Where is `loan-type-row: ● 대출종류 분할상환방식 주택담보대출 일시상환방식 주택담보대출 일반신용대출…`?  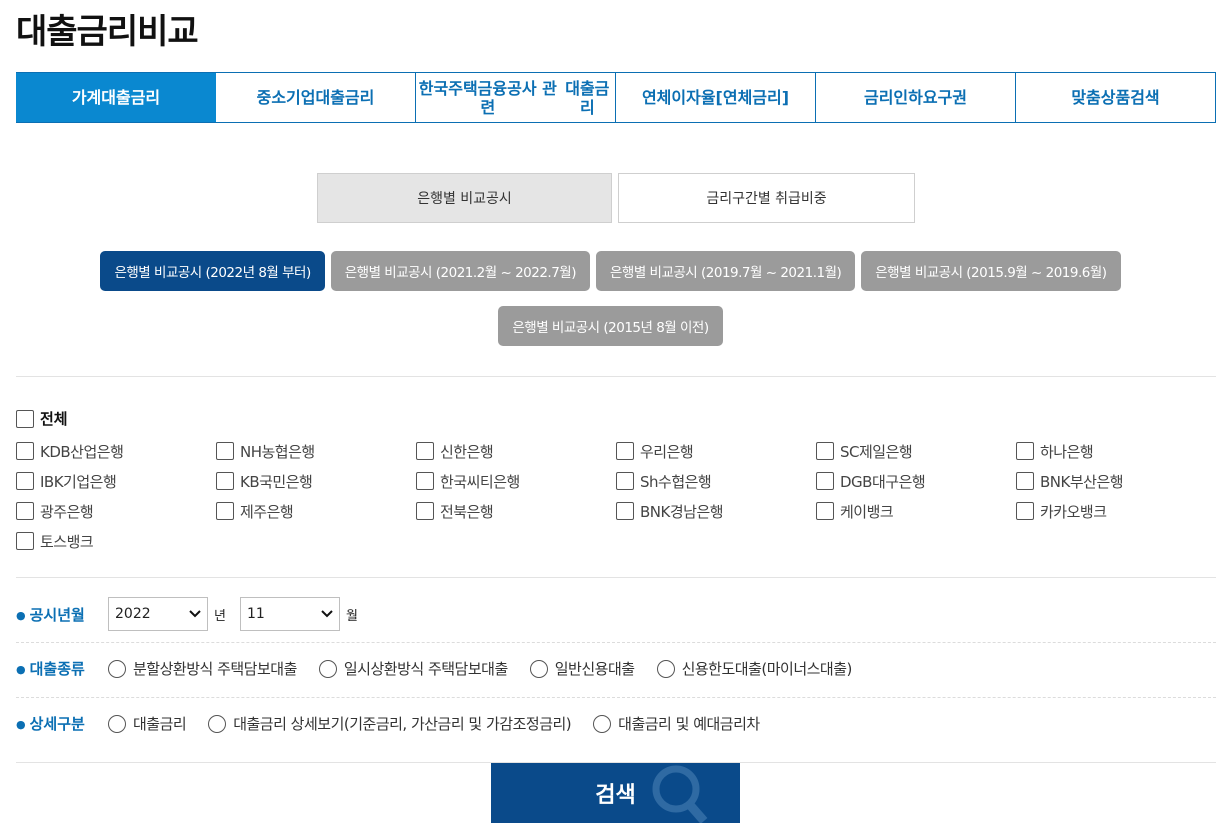
loan-type-row: ● 대출종류 분할상환방식 주택담보대출 일시상환방식 주택담보대출 일반신용대출… is located at coordinates (616, 668).